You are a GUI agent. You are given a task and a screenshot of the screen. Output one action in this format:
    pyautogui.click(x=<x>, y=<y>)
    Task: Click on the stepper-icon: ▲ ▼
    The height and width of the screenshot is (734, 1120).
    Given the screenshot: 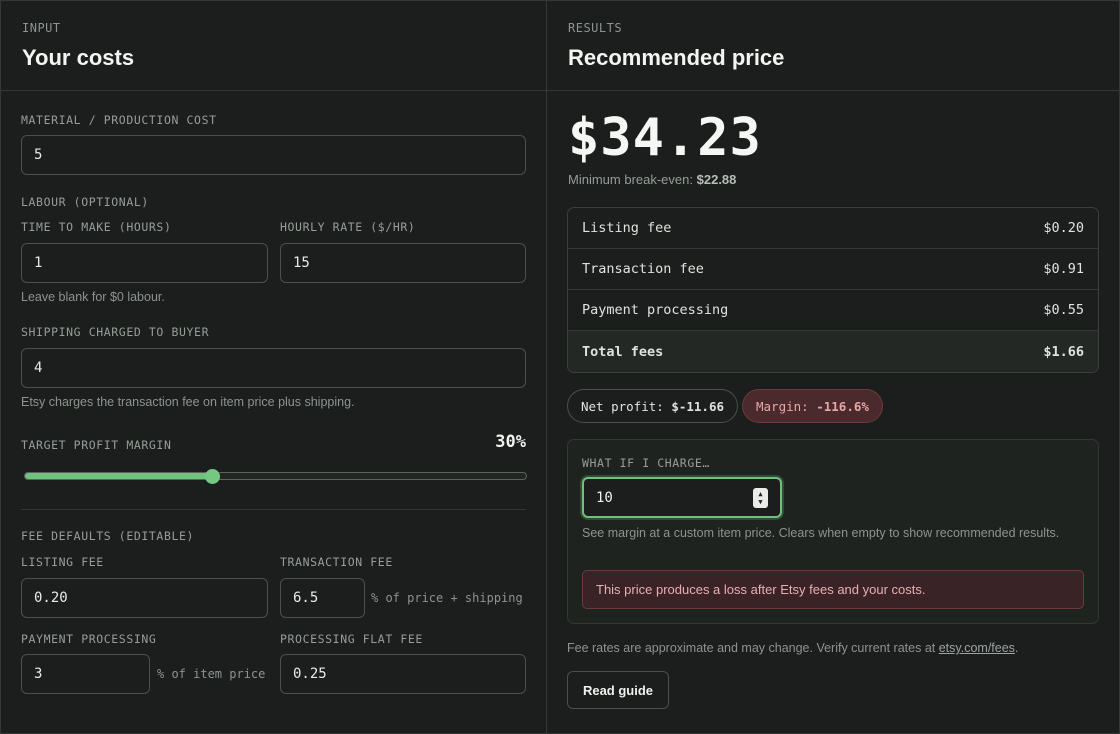 What is the action you would take?
    pyautogui.click(x=760, y=498)
    